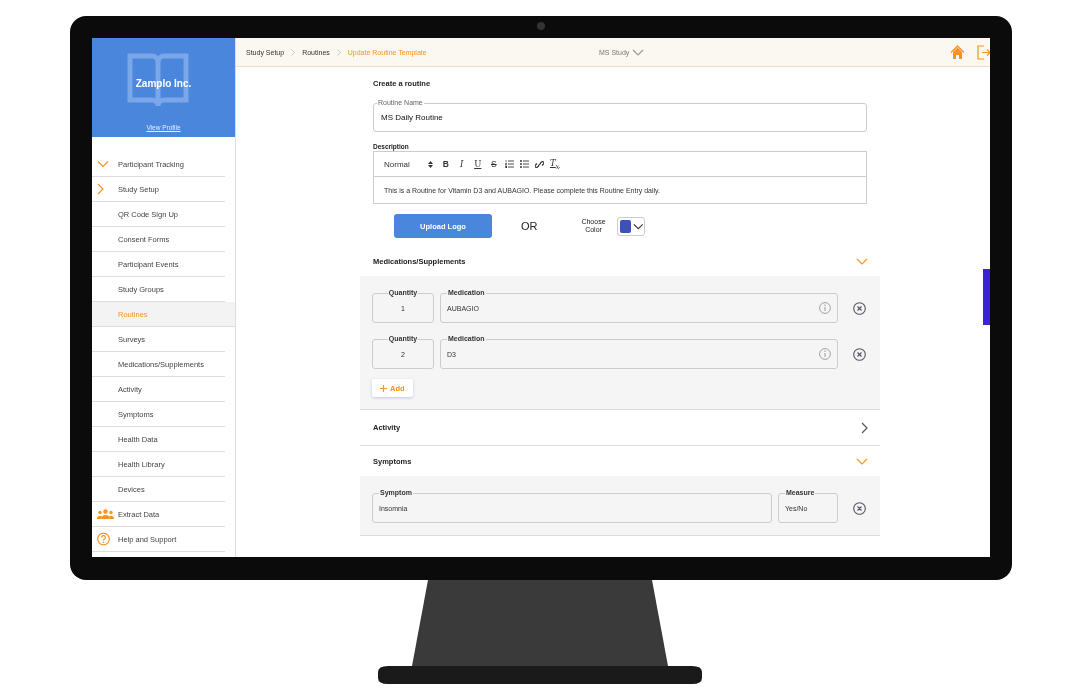  I want to click on bold-tool: B, so click(445, 164).